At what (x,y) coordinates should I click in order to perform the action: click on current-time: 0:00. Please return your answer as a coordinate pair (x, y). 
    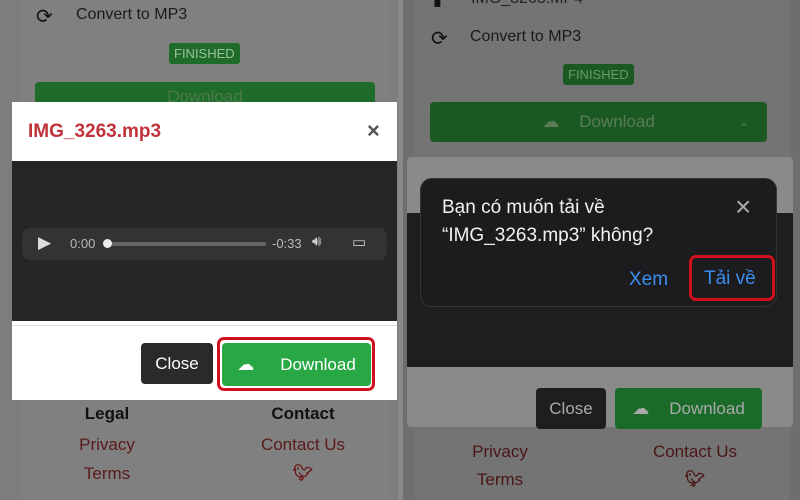
    Looking at the image, I should click on (83, 243).